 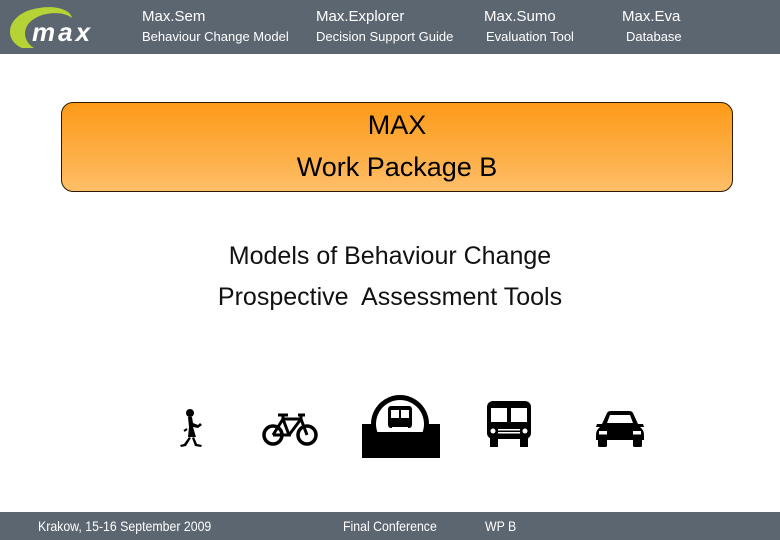 I want to click on nav-max-eva: Max.Eva Database, so click(x=652, y=27).